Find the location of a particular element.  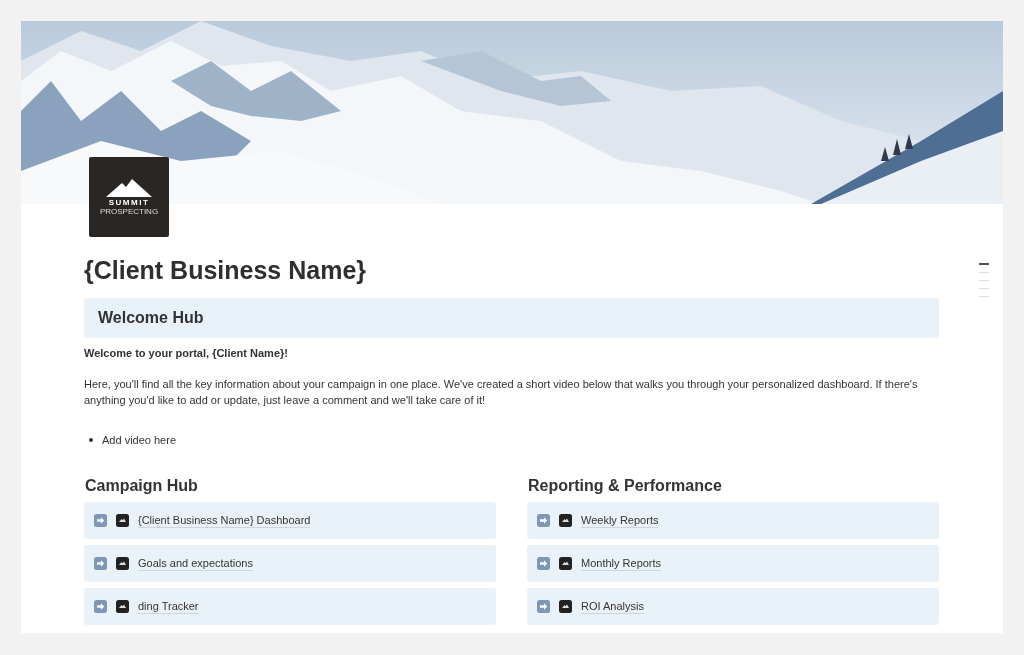

page-link: {Client Business Name} Dashboard is located at coordinates (290, 520).